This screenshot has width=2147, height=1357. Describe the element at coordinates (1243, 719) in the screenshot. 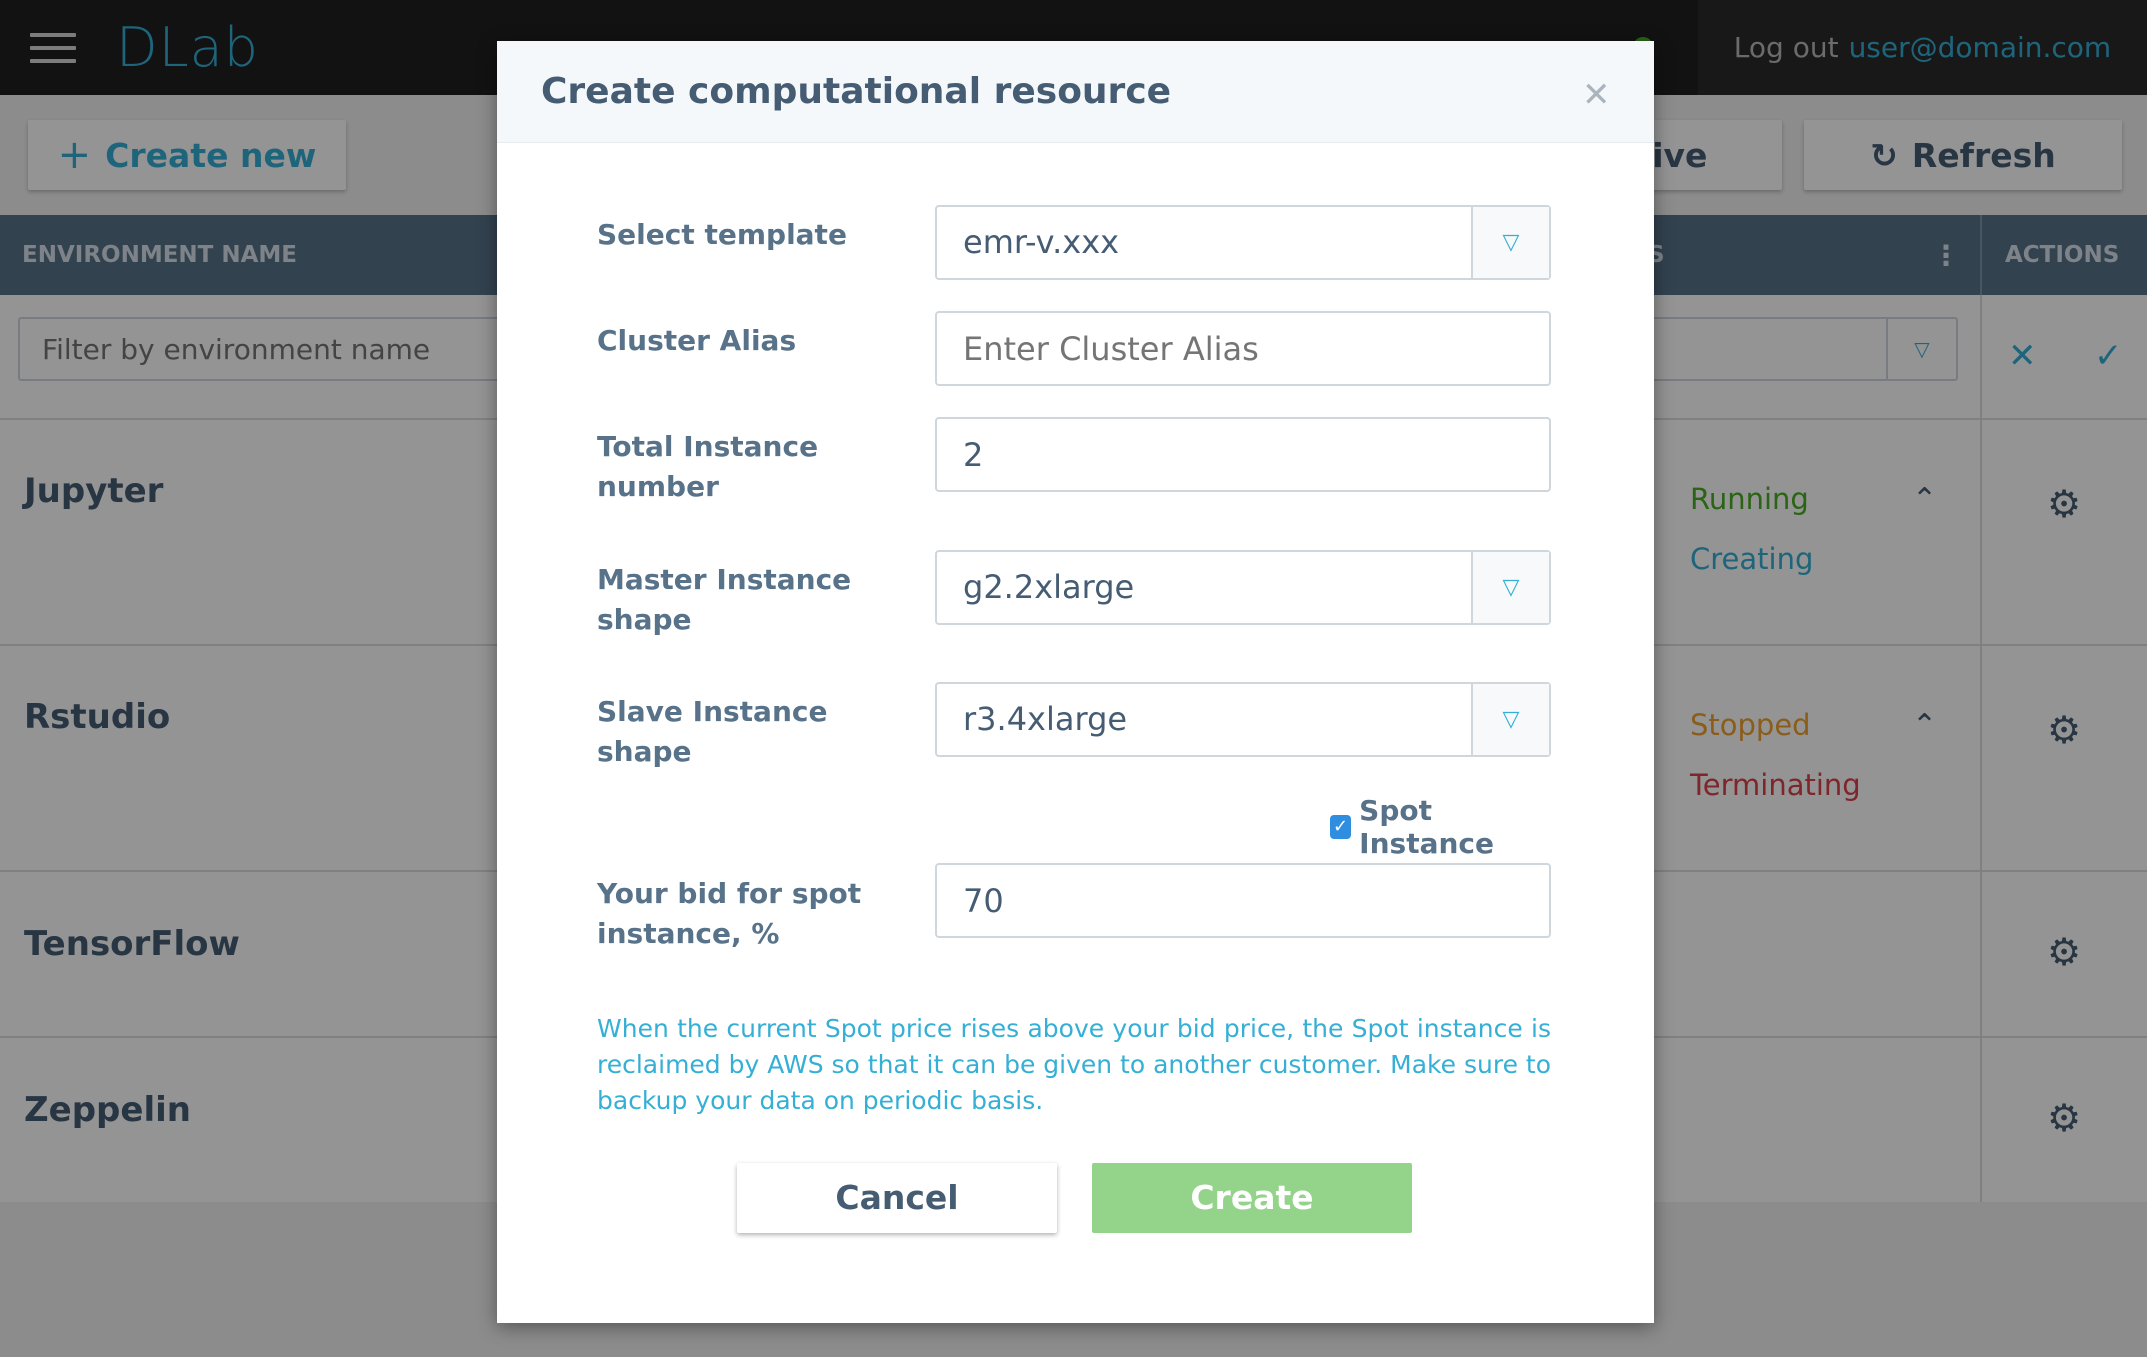

I see `slave-shape-select: r3.4xlarge ▽` at that location.